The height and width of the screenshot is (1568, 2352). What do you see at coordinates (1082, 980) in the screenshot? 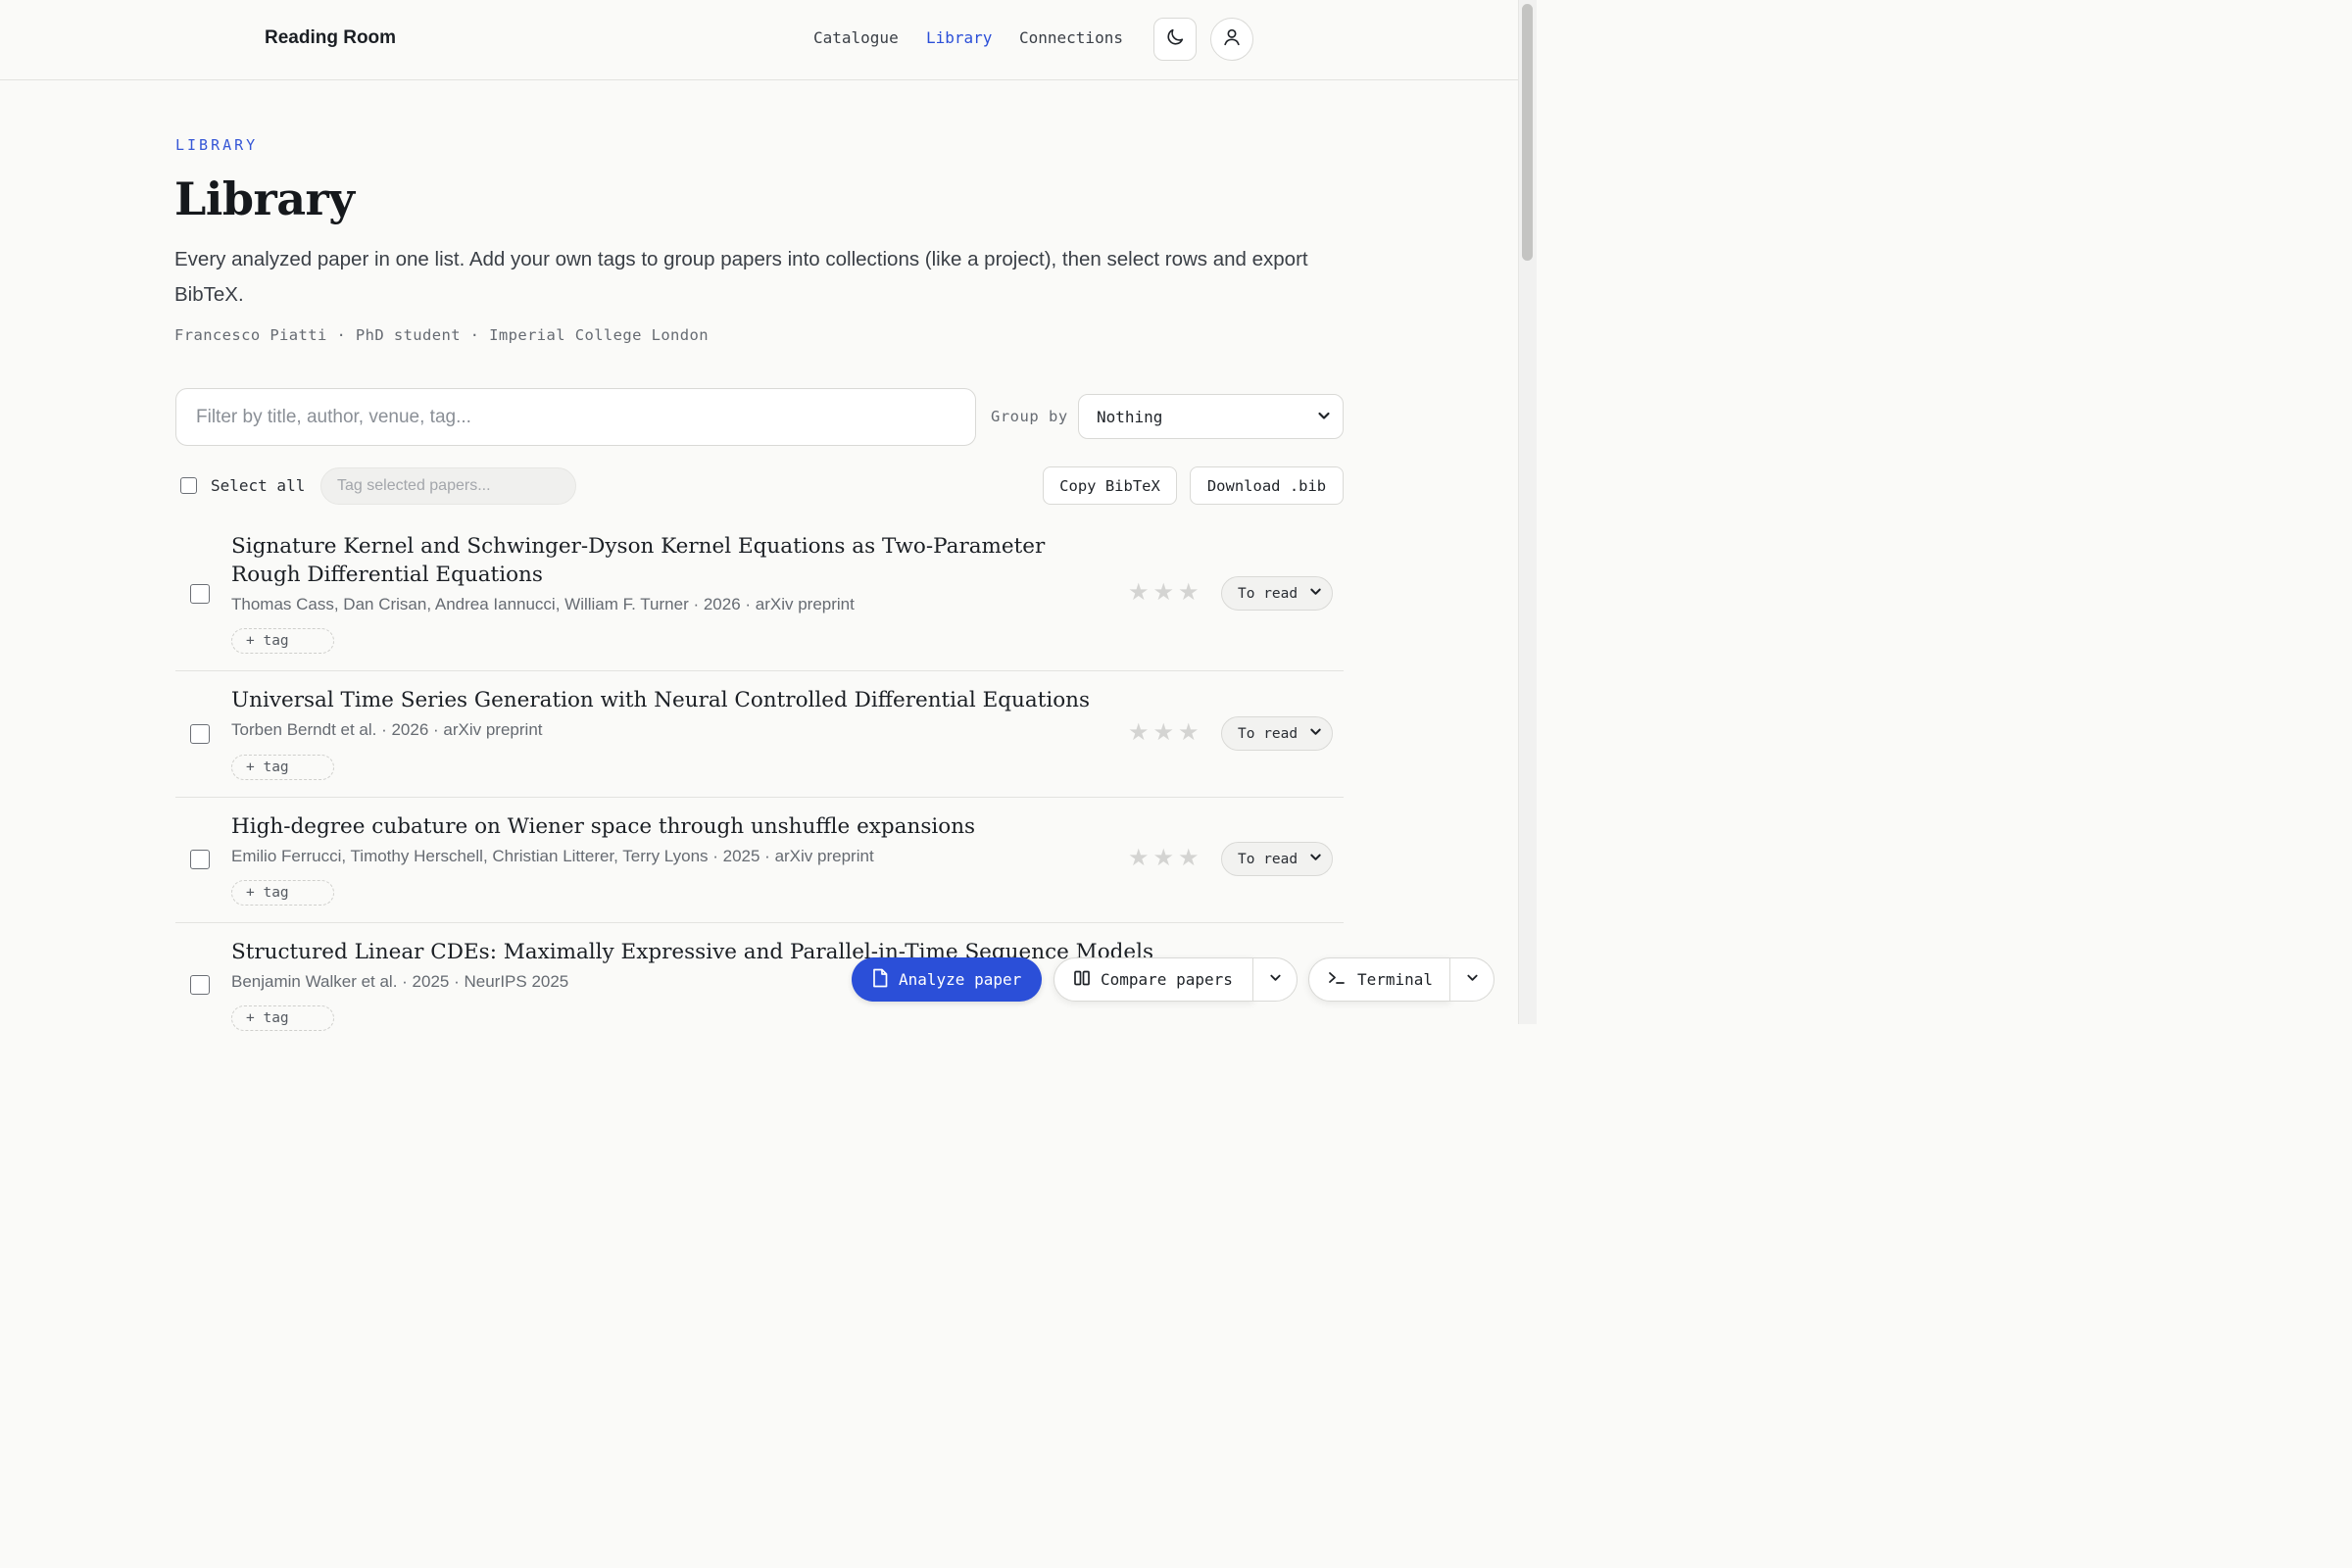
I see `columns-icon` at bounding box center [1082, 980].